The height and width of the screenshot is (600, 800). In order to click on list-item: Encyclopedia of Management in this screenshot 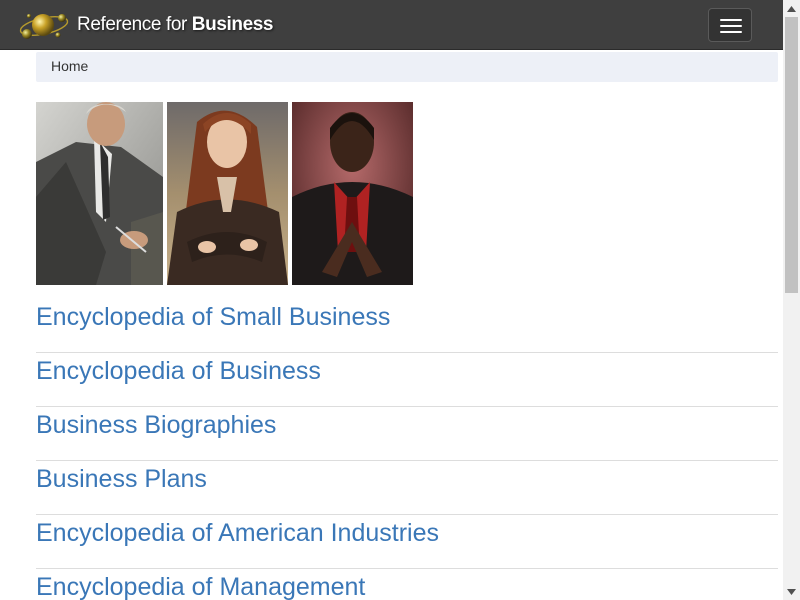, I will do `click(407, 585)`.